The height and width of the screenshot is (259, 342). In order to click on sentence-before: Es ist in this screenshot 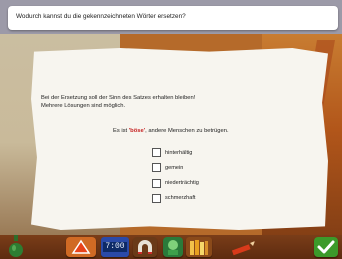, I will do `click(121, 131)`.